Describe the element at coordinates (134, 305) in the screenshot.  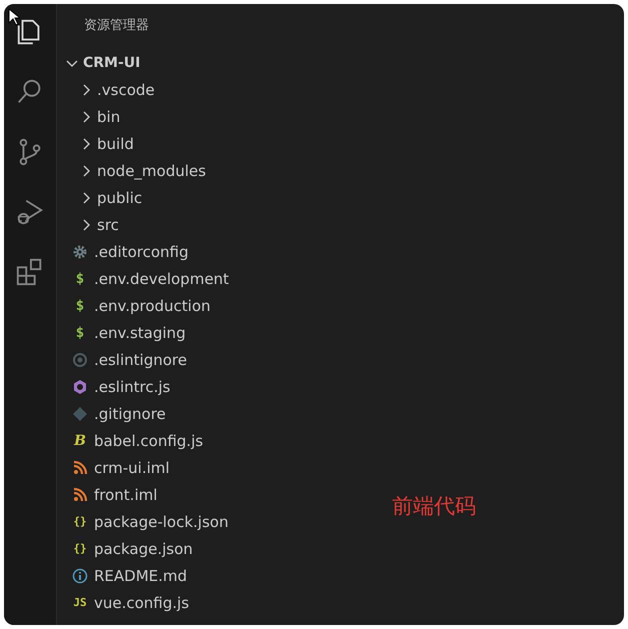
I see `file-item: $ .env.production` at that location.